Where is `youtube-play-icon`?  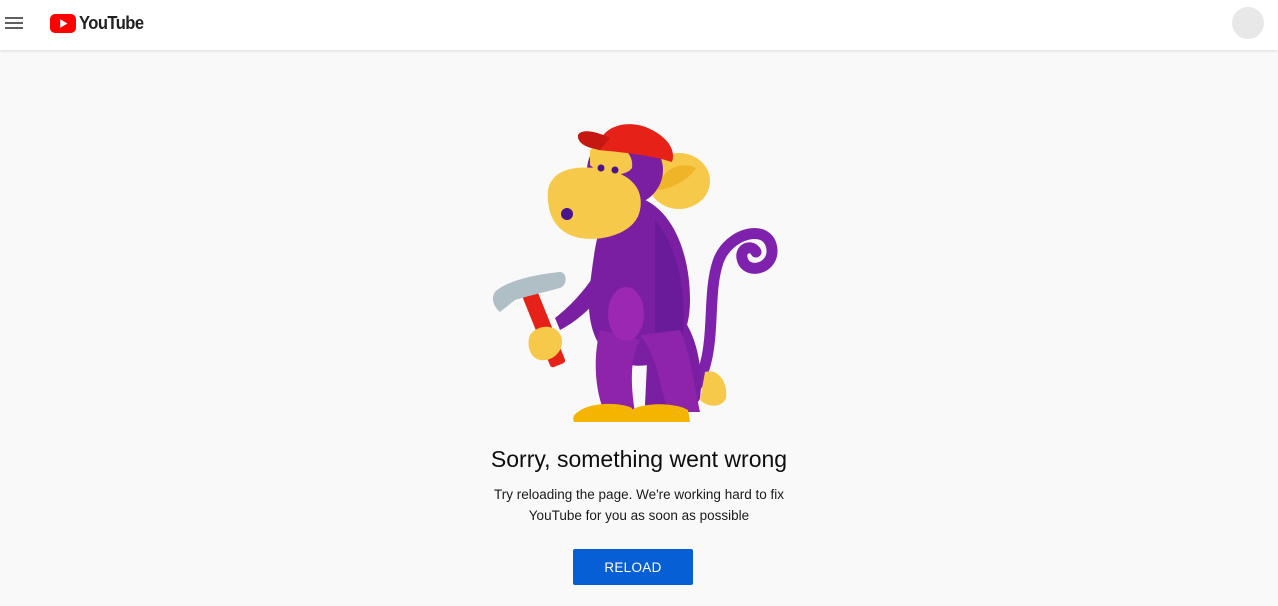
youtube-play-icon is located at coordinates (63, 23).